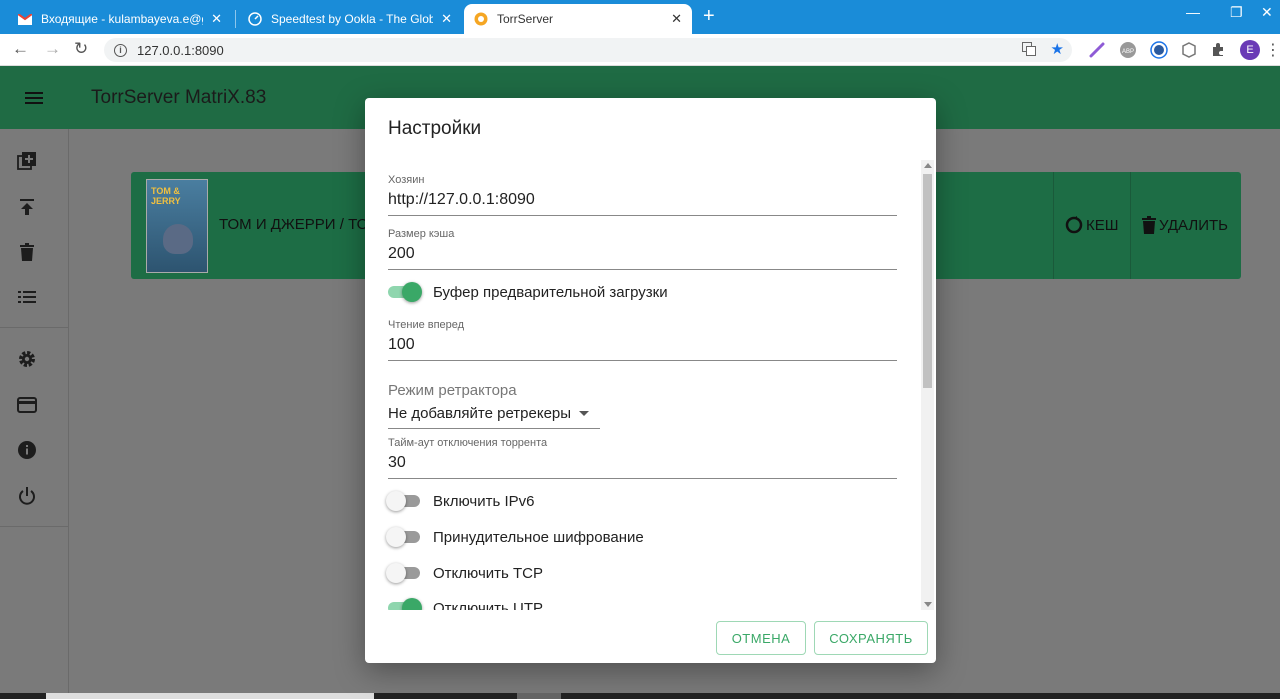 The height and width of the screenshot is (699, 1280). I want to click on card-icon, so click(27, 405).